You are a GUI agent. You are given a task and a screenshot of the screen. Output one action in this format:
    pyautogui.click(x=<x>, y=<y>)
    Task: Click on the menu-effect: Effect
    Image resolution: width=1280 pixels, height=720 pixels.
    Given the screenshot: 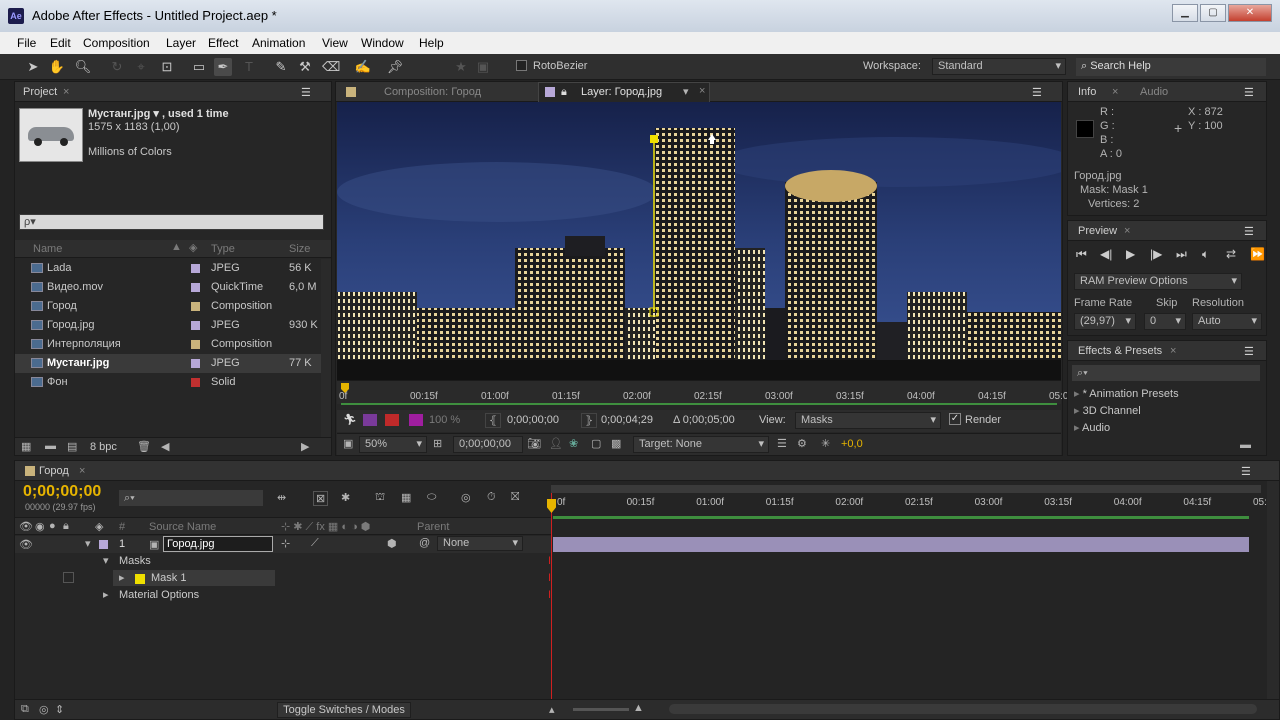 What is the action you would take?
    pyautogui.click(x=223, y=43)
    